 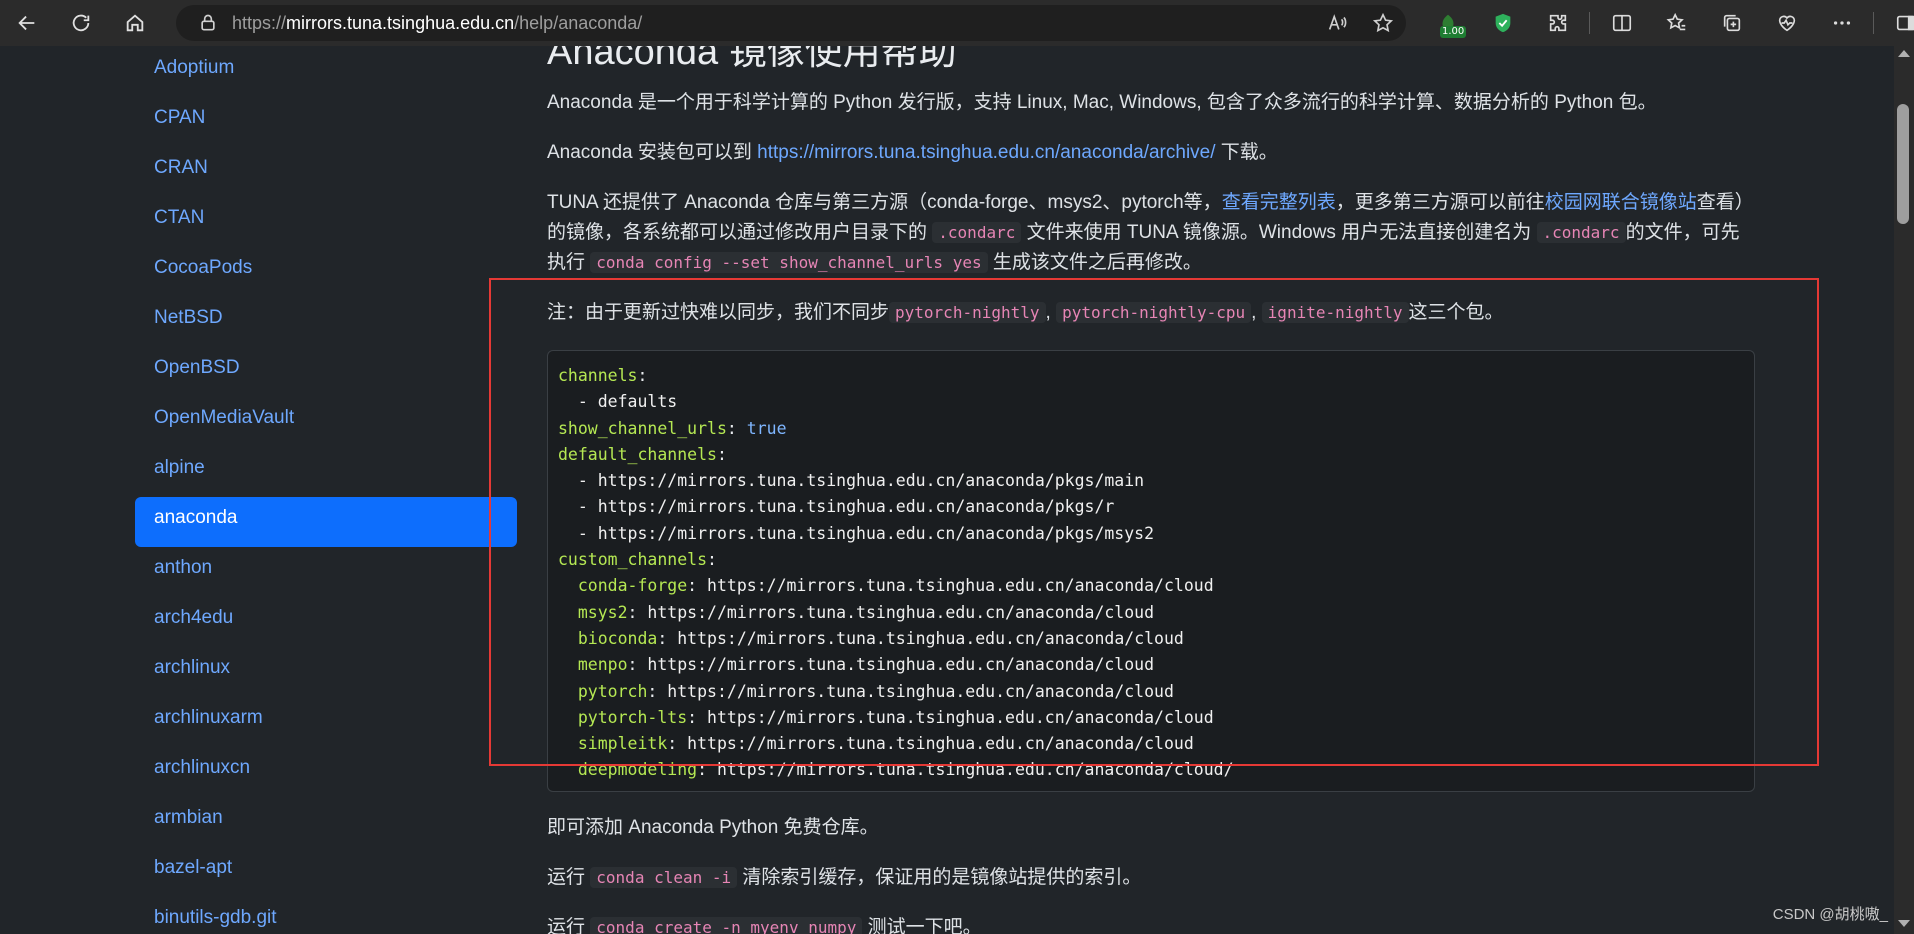 I want to click on sidebar-item-cpan: CPAN, so click(x=326, y=122).